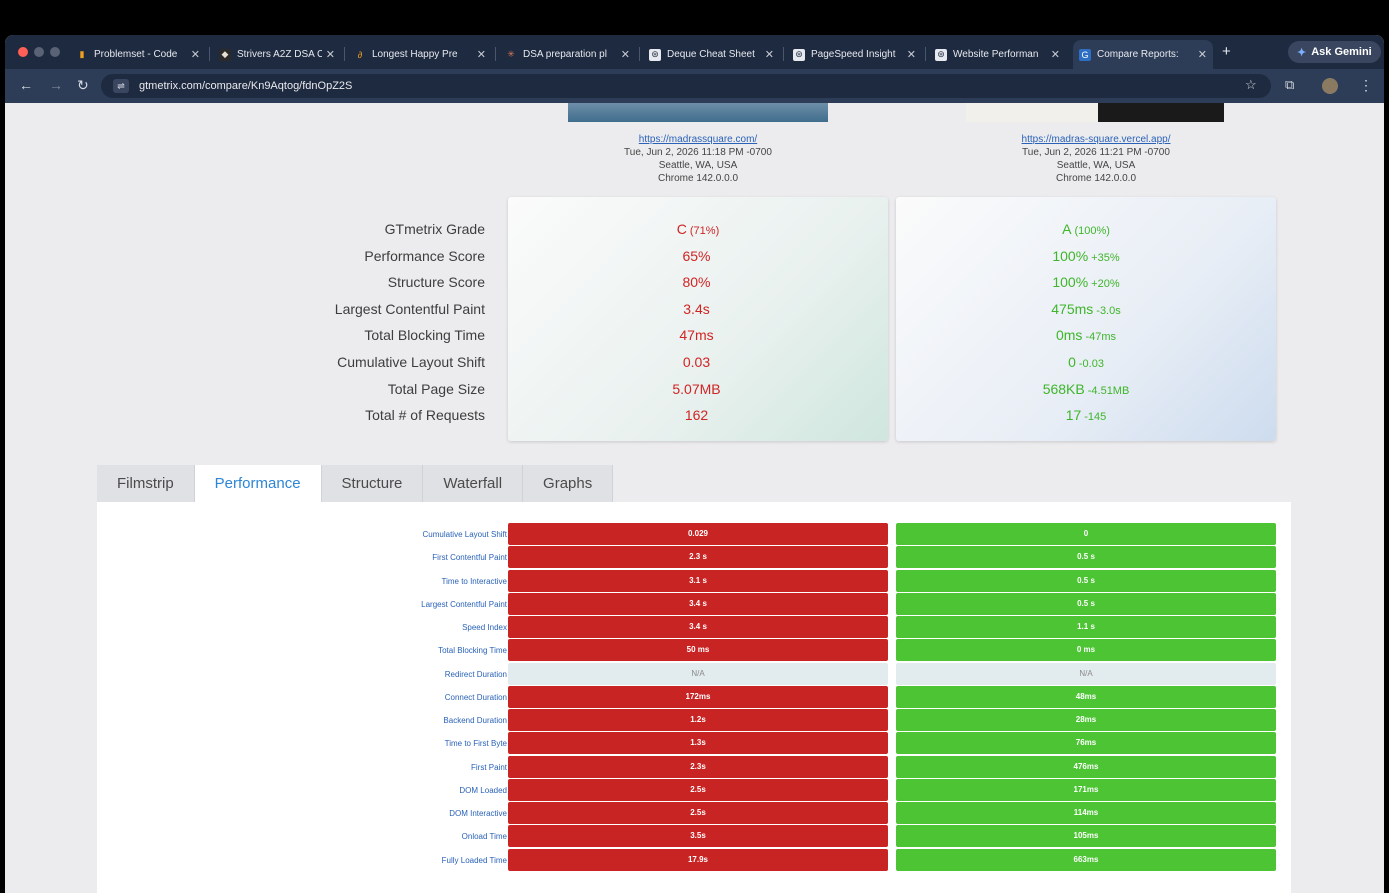 The width and height of the screenshot is (1389, 893). I want to click on summary-value: 162, so click(696, 415).